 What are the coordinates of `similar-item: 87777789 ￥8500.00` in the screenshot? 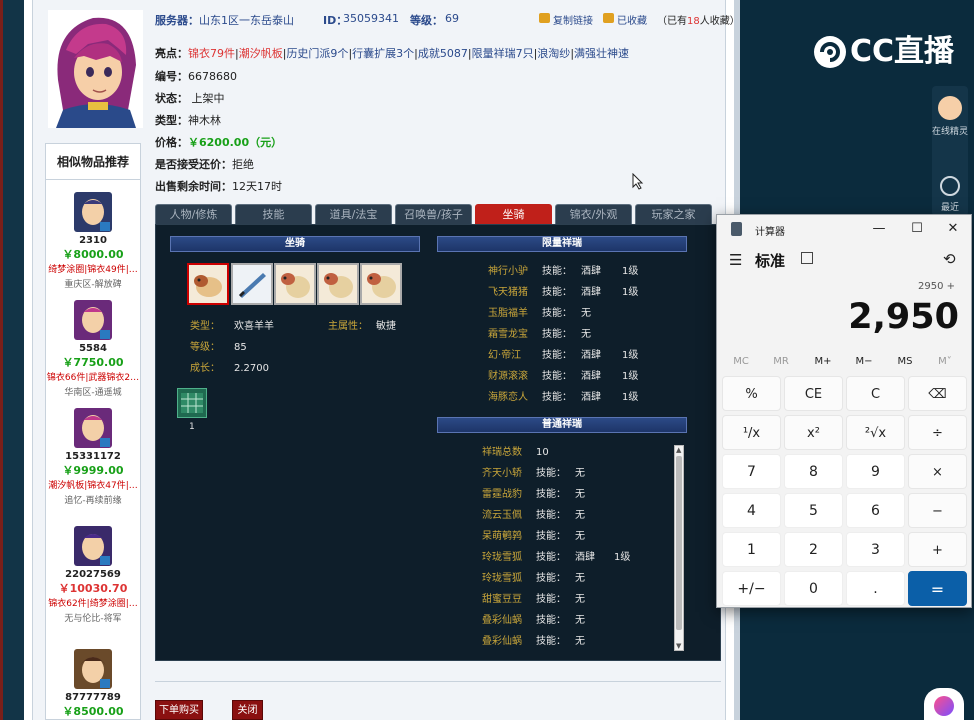 It's located at (93, 684).